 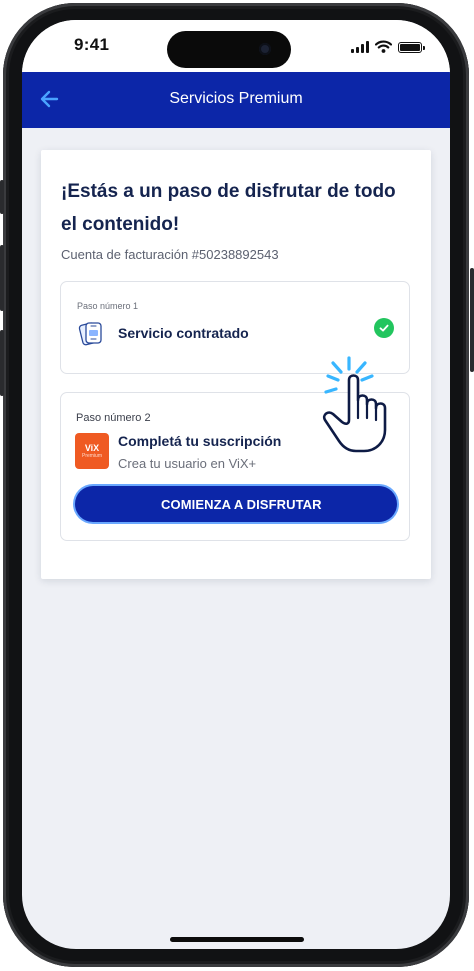 I want to click on start-enjoying-button: COMIENZA A DISFRUTAR, so click(x=236, y=504).